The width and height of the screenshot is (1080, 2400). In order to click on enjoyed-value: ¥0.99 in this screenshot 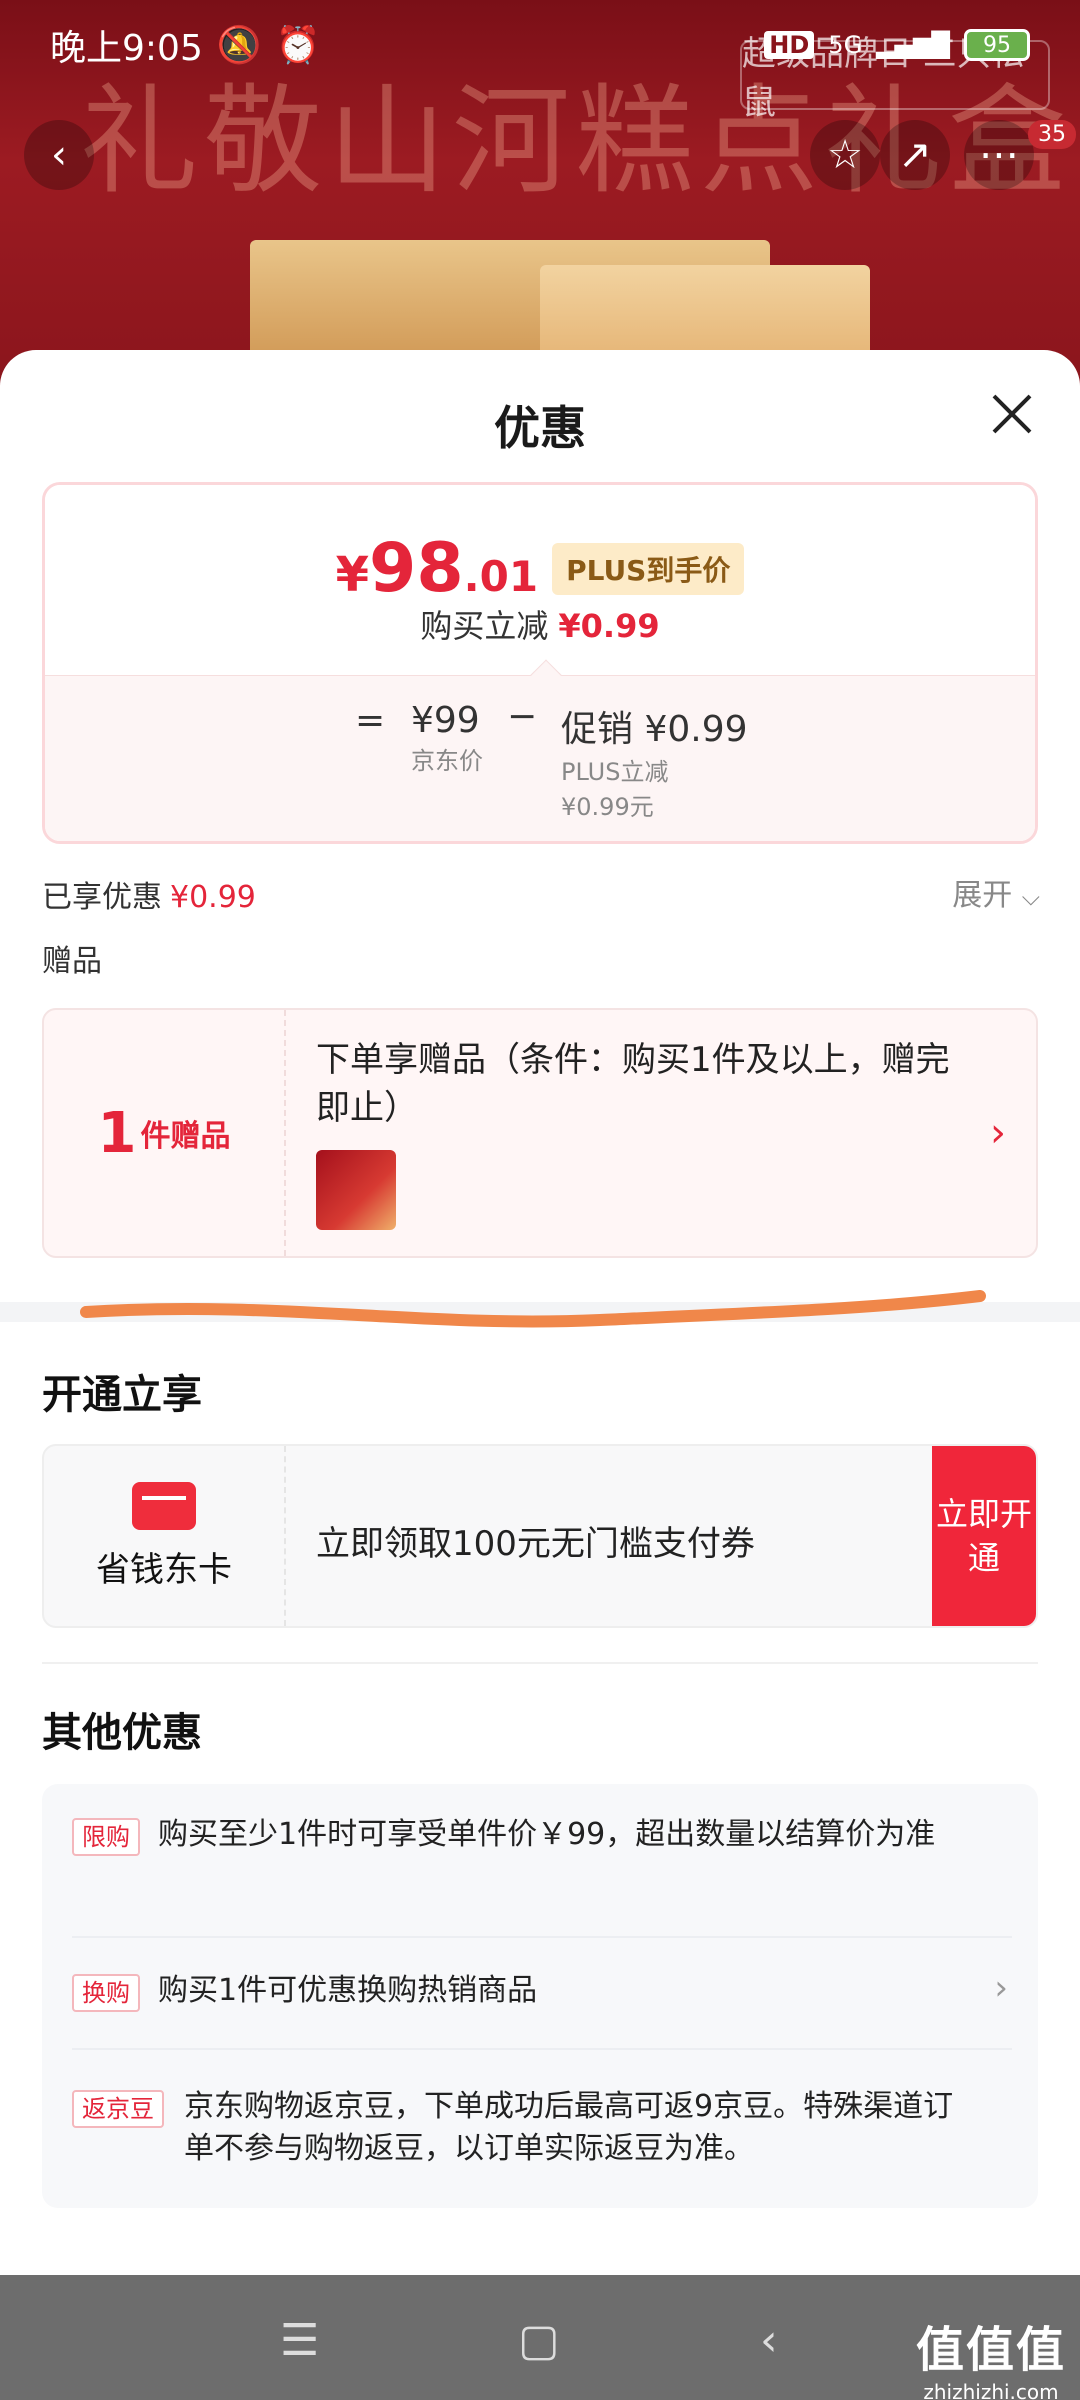, I will do `click(213, 897)`.